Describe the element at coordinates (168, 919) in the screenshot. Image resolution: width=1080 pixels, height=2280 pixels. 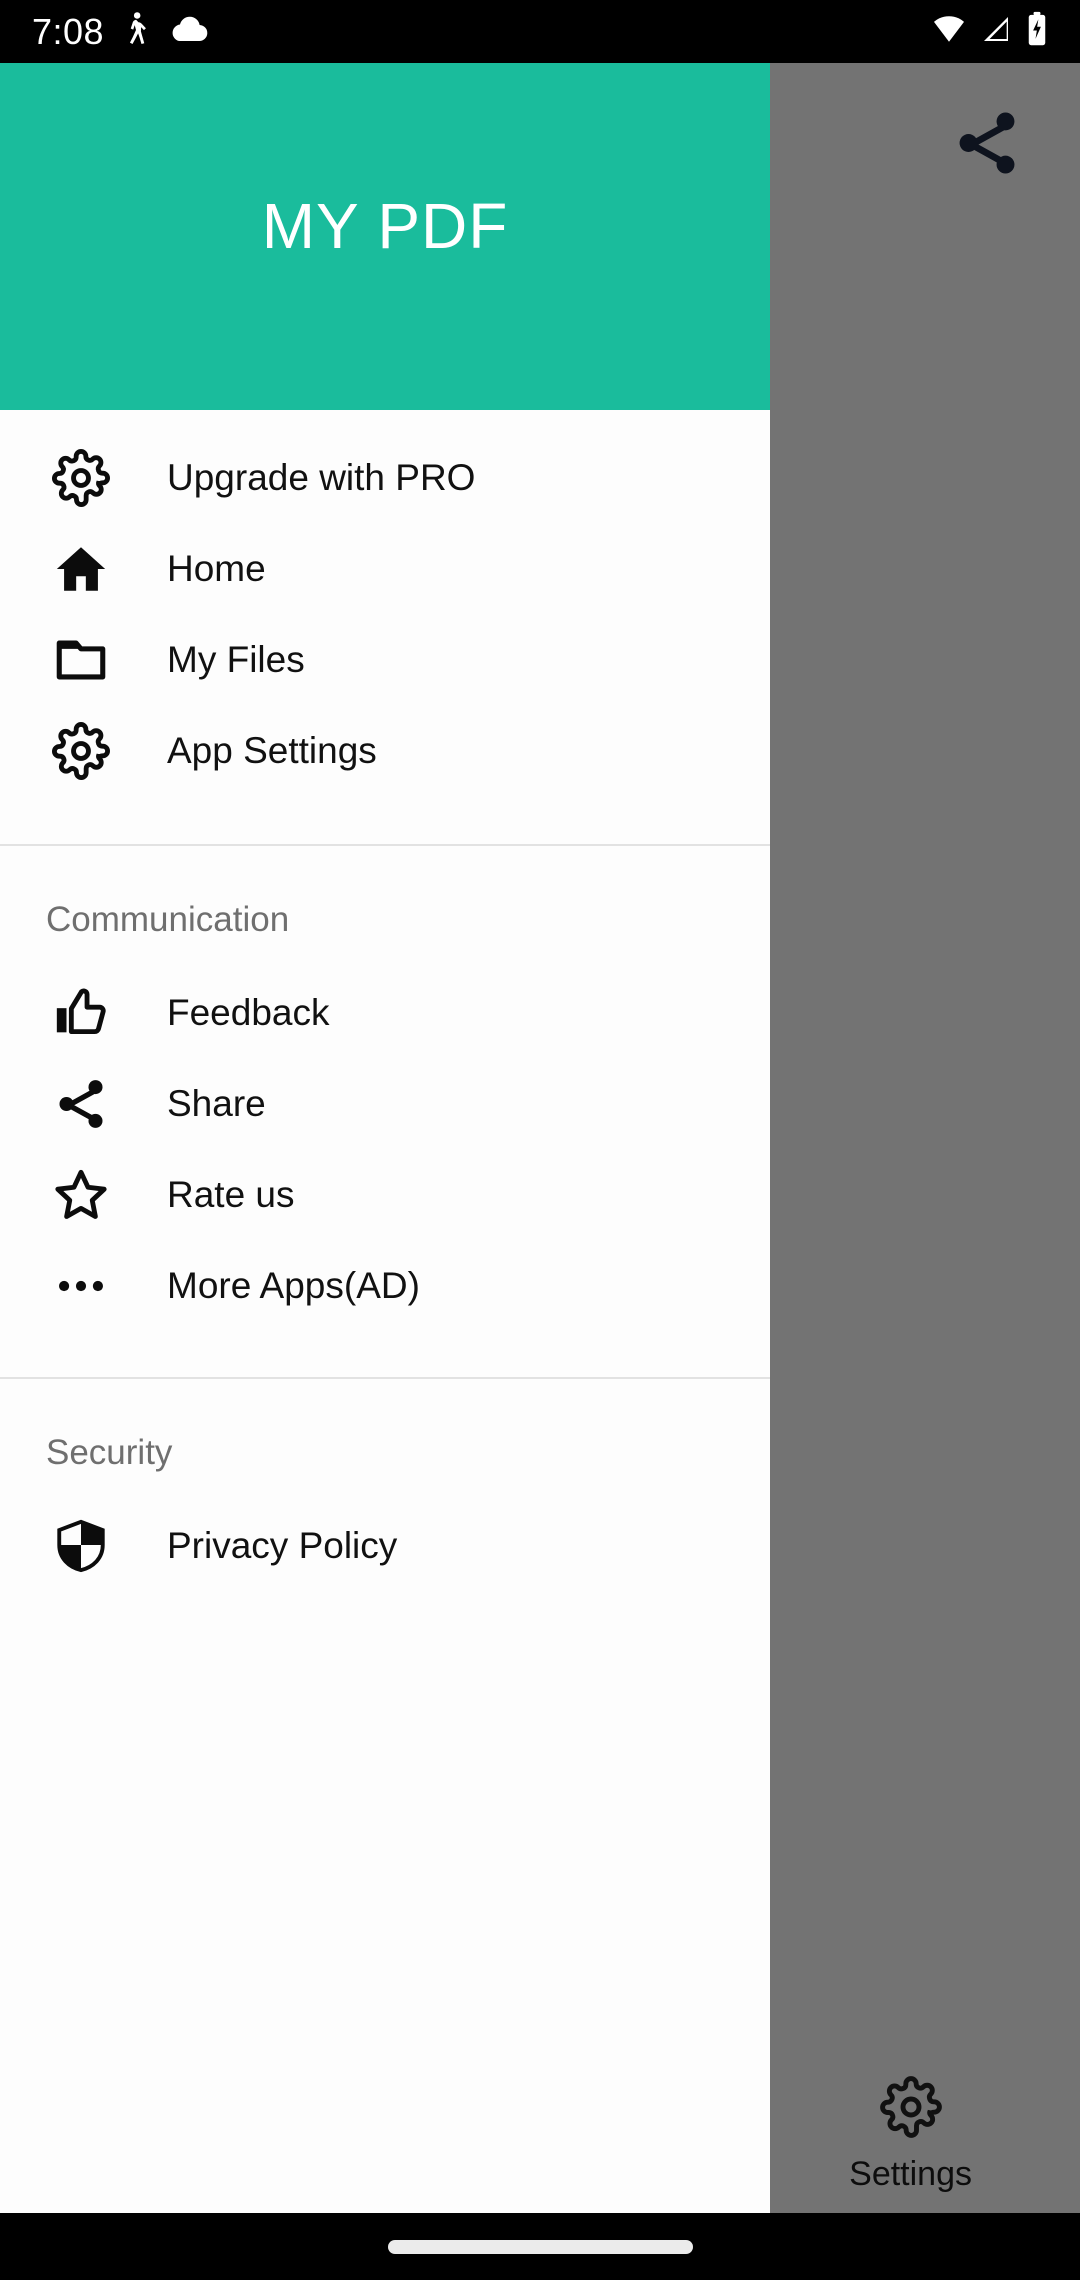
I see `section-header-communication: Communication` at that location.